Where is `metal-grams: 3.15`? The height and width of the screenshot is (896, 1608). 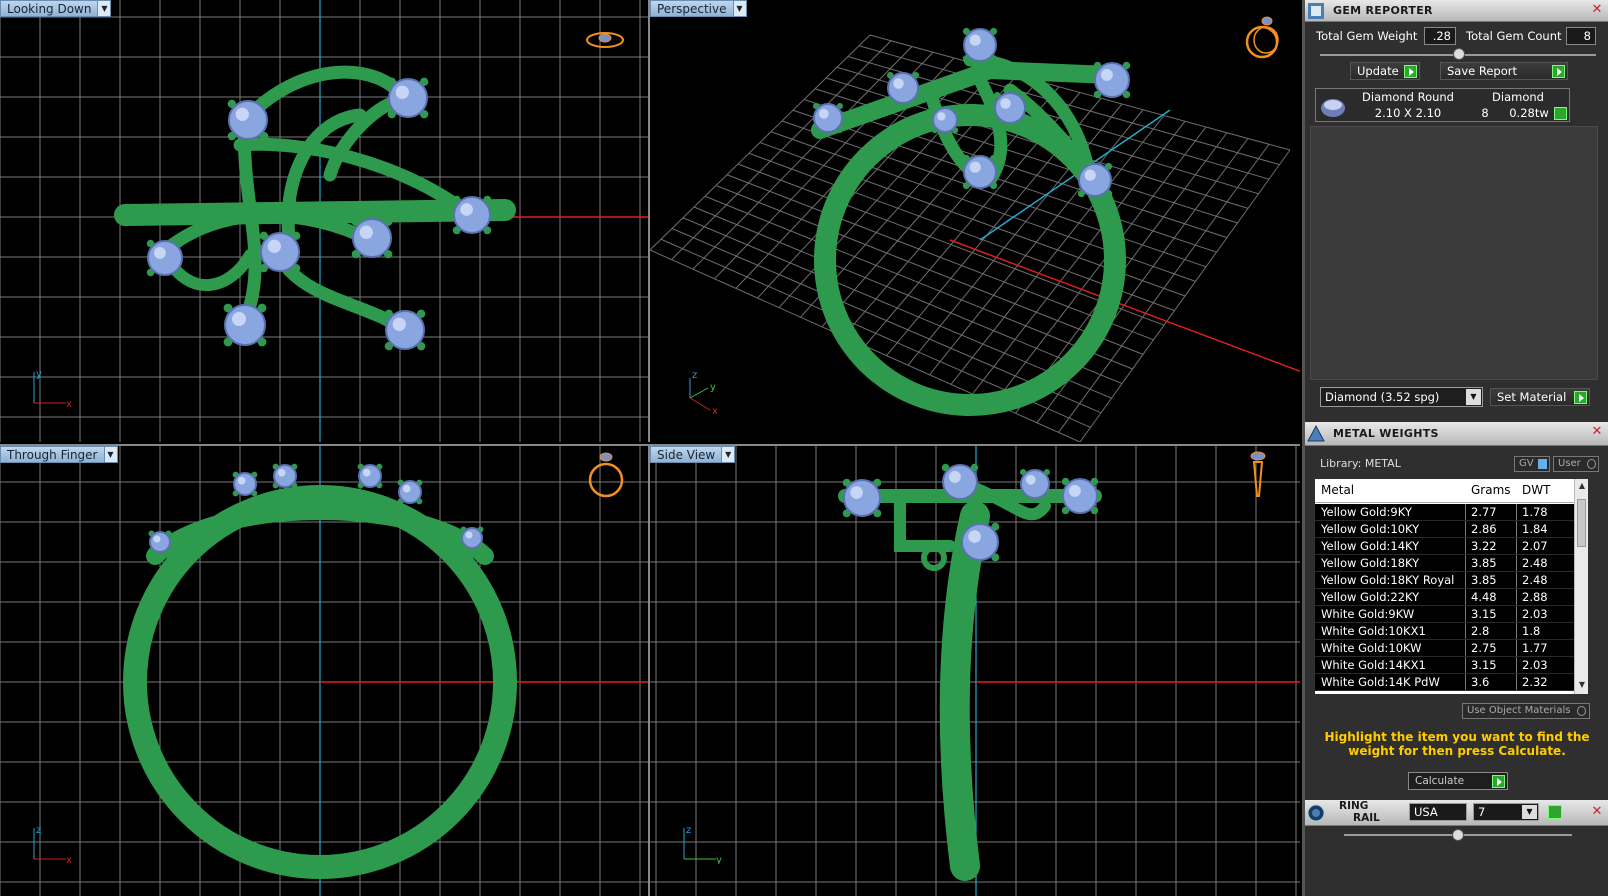
metal-grams: 3.15 is located at coordinates (1481, 614).